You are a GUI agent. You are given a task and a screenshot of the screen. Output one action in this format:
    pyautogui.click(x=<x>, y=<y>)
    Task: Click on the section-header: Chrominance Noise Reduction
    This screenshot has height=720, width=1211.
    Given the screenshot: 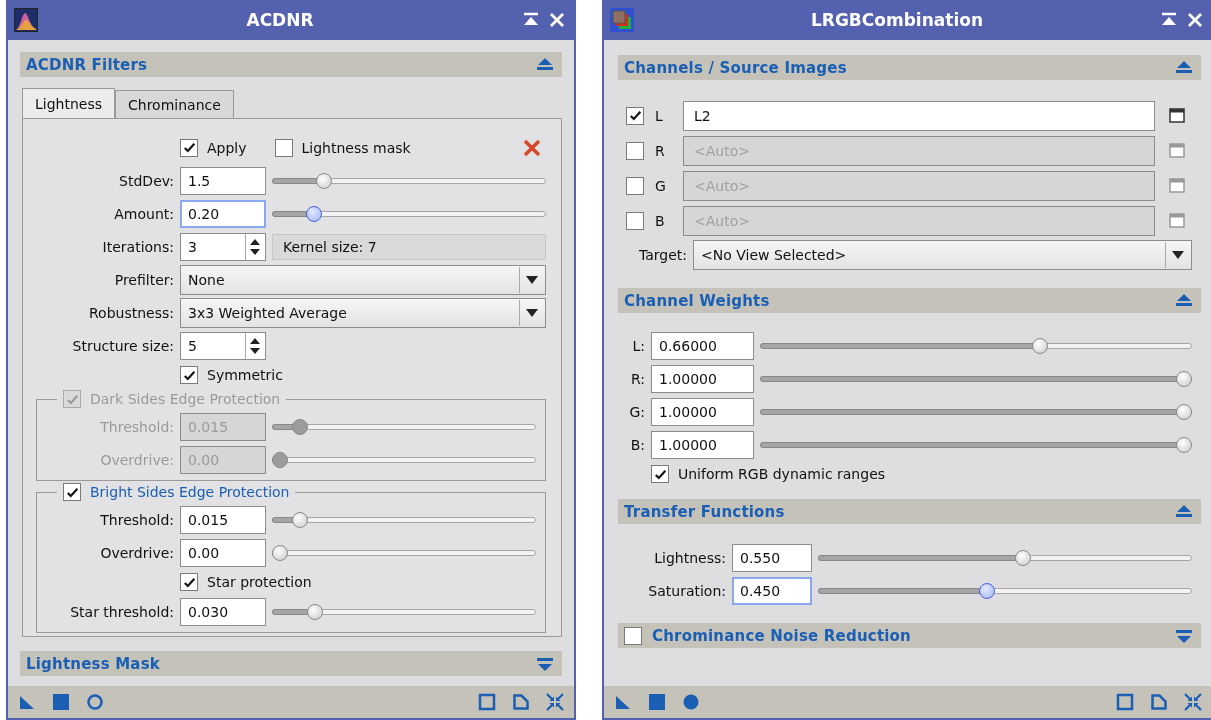 What is the action you would take?
    pyautogui.click(x=909, y=635)
    